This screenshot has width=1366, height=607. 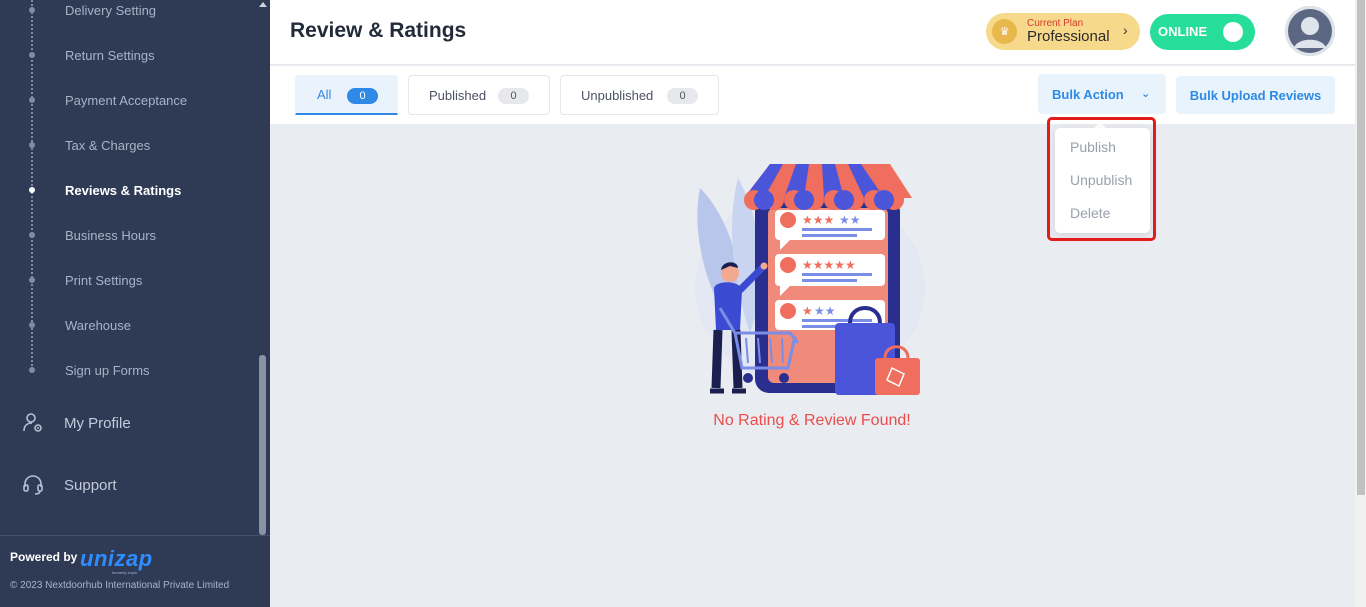 I want to click on sidebar-item-payment-acceptance: Payment Acceptance, so click(x=129, y=100).